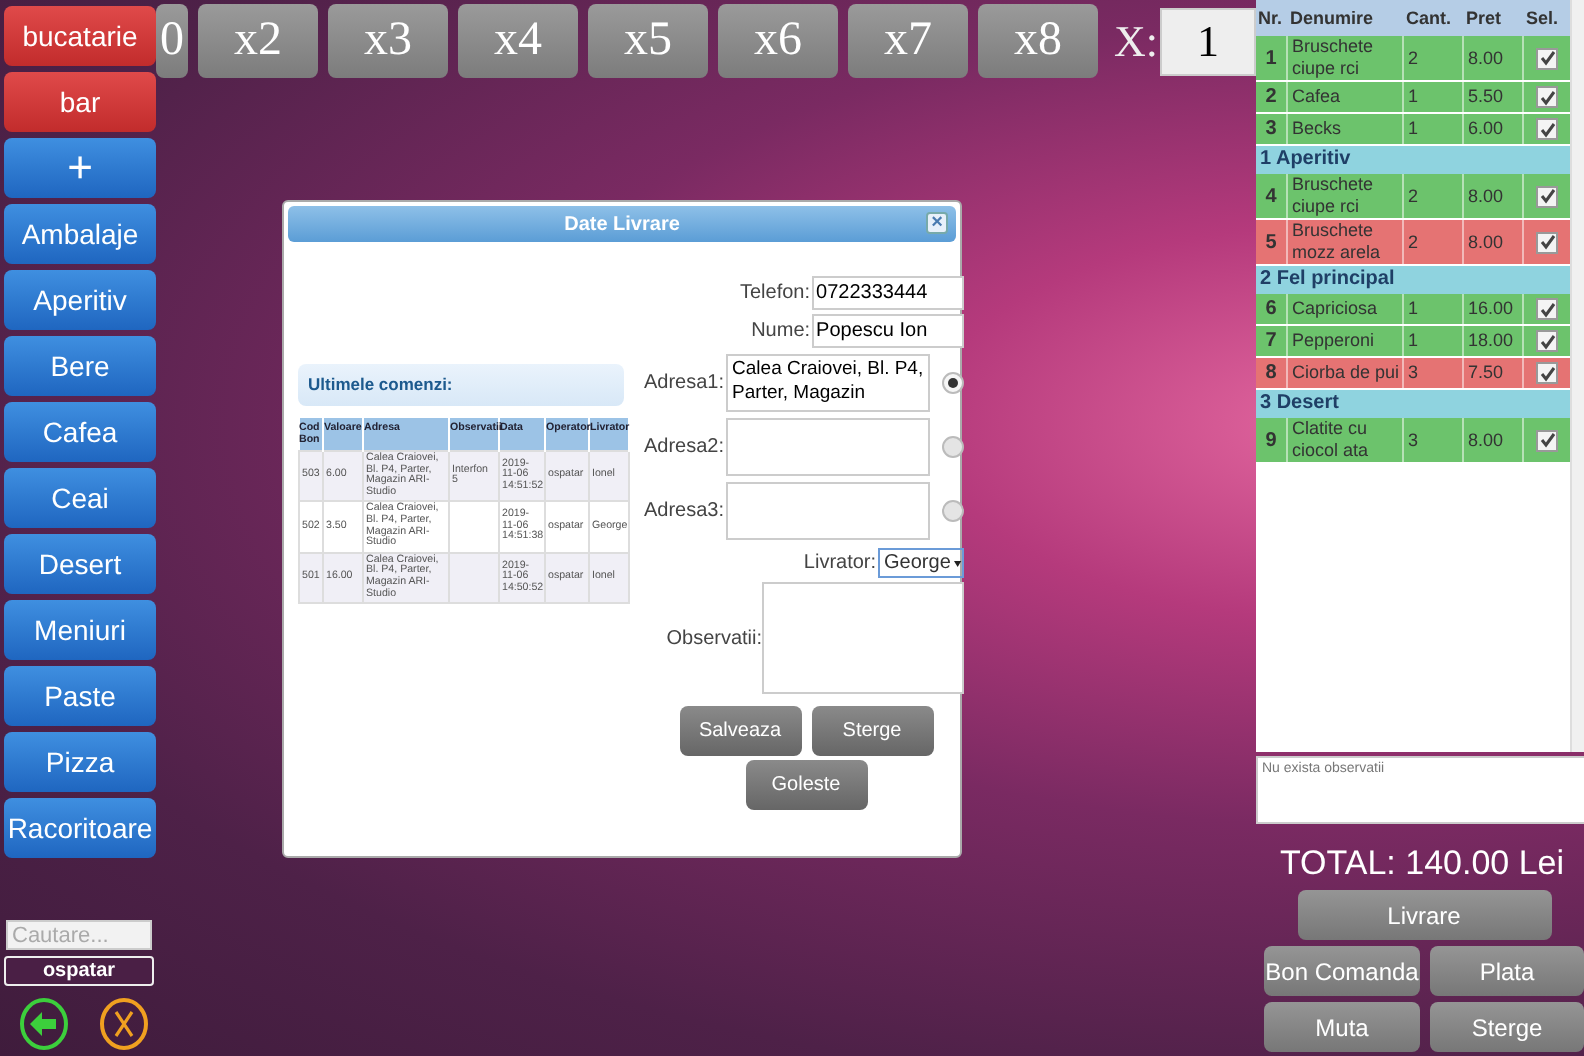 The height and width of the screenshot is (1056, 1584). Describe the element at coordinates (1342, 1027) in the screenshot. I see `action-button: Muta` at that location.